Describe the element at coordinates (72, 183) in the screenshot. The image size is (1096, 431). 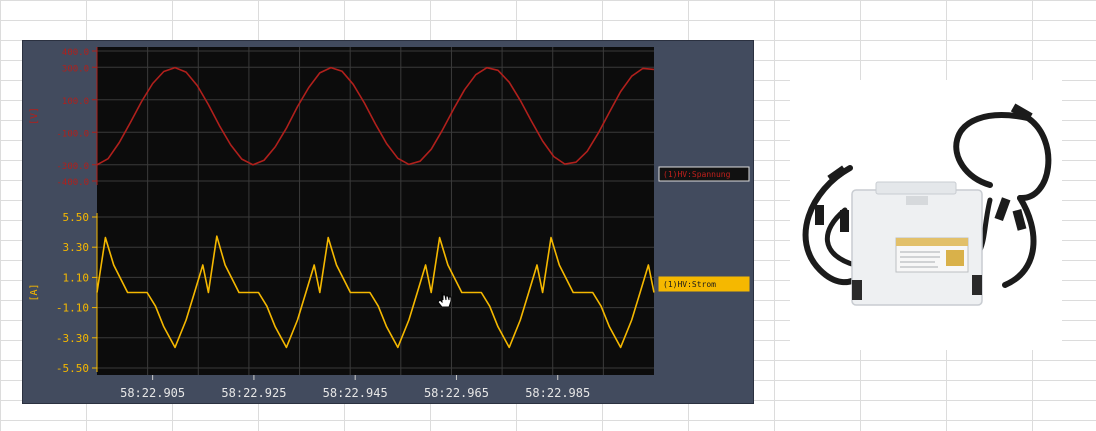
I see `y-tick-label: -400.0` at that location.